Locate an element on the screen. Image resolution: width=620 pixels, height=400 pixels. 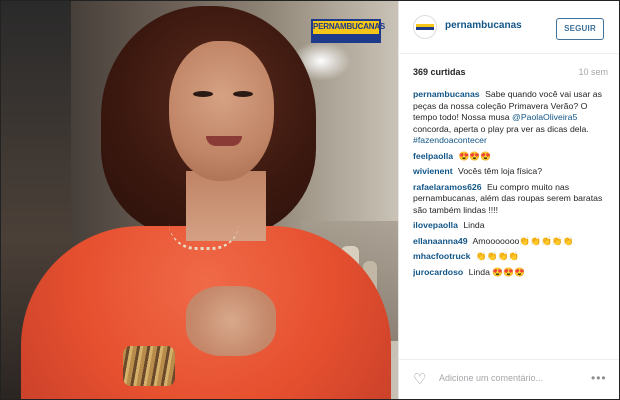
avatar-stripe-blue is located at coordinates (425, 28).